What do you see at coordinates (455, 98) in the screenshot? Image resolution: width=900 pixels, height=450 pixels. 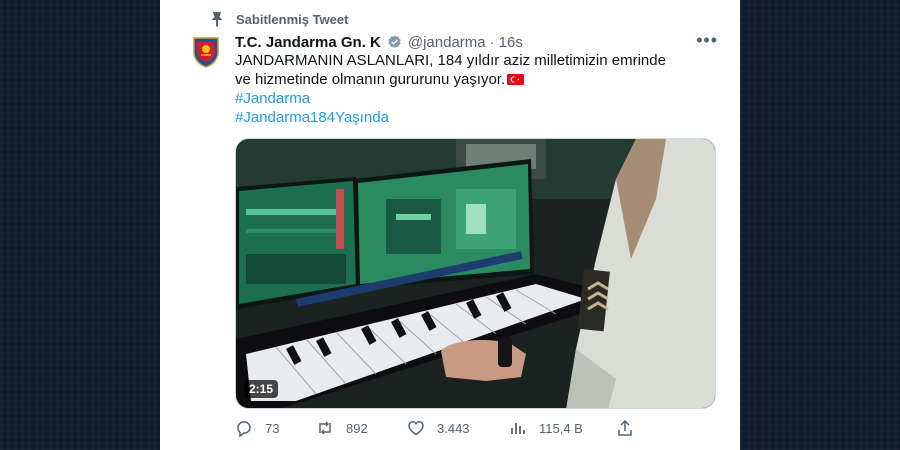 I see `hashtag-jandarma: #Jandarma` at bounding box center [455, 98].